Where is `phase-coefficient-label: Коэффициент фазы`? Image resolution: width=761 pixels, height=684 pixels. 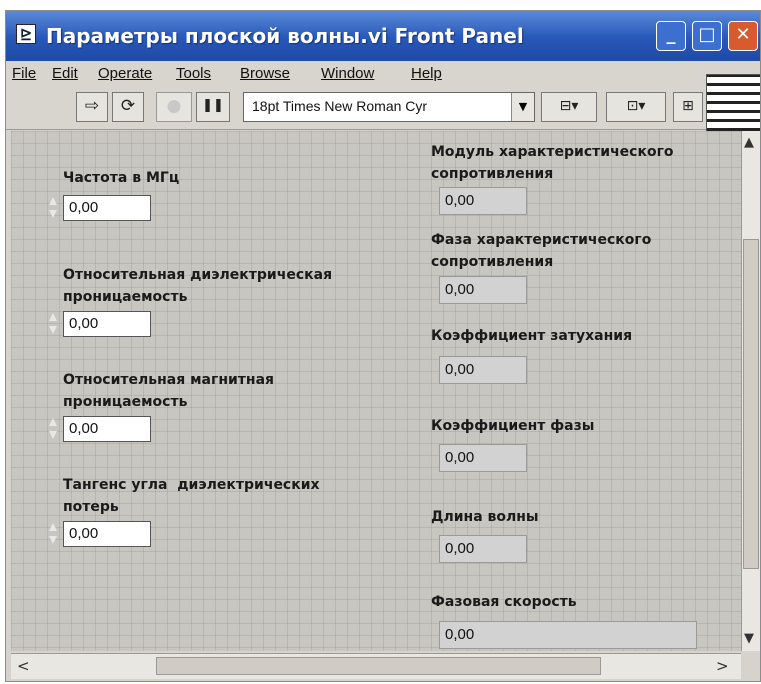 phase-coefficient-label: Коэффициент фазы is located at coordinates (513, 426).